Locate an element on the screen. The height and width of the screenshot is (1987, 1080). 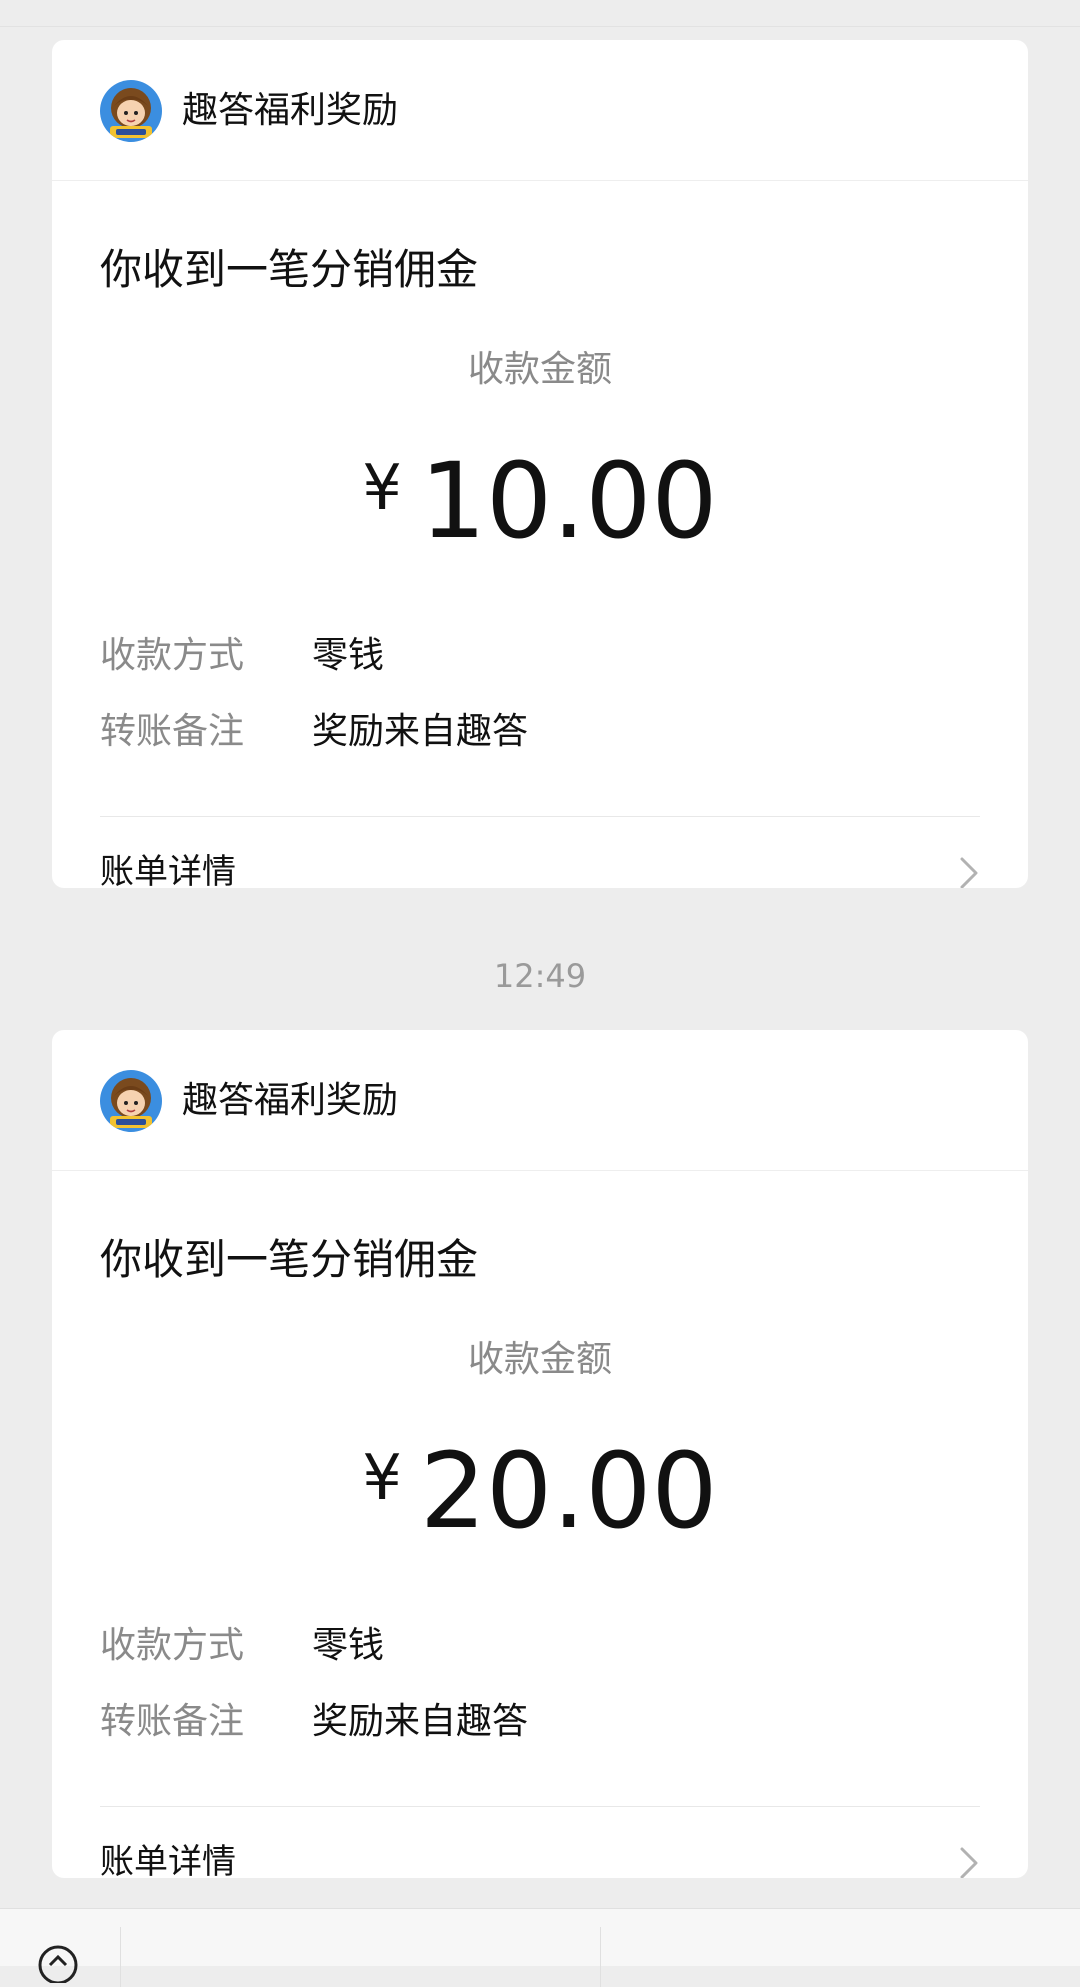
bottom-menu-bar is located at coordinates (540, 1947).